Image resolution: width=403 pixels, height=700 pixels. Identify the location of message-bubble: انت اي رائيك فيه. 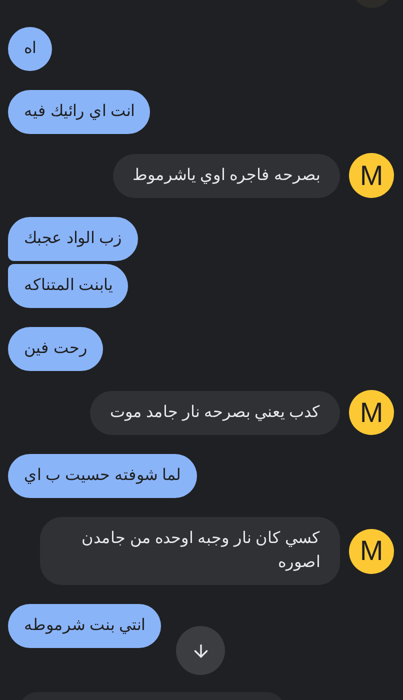
(79, 112).